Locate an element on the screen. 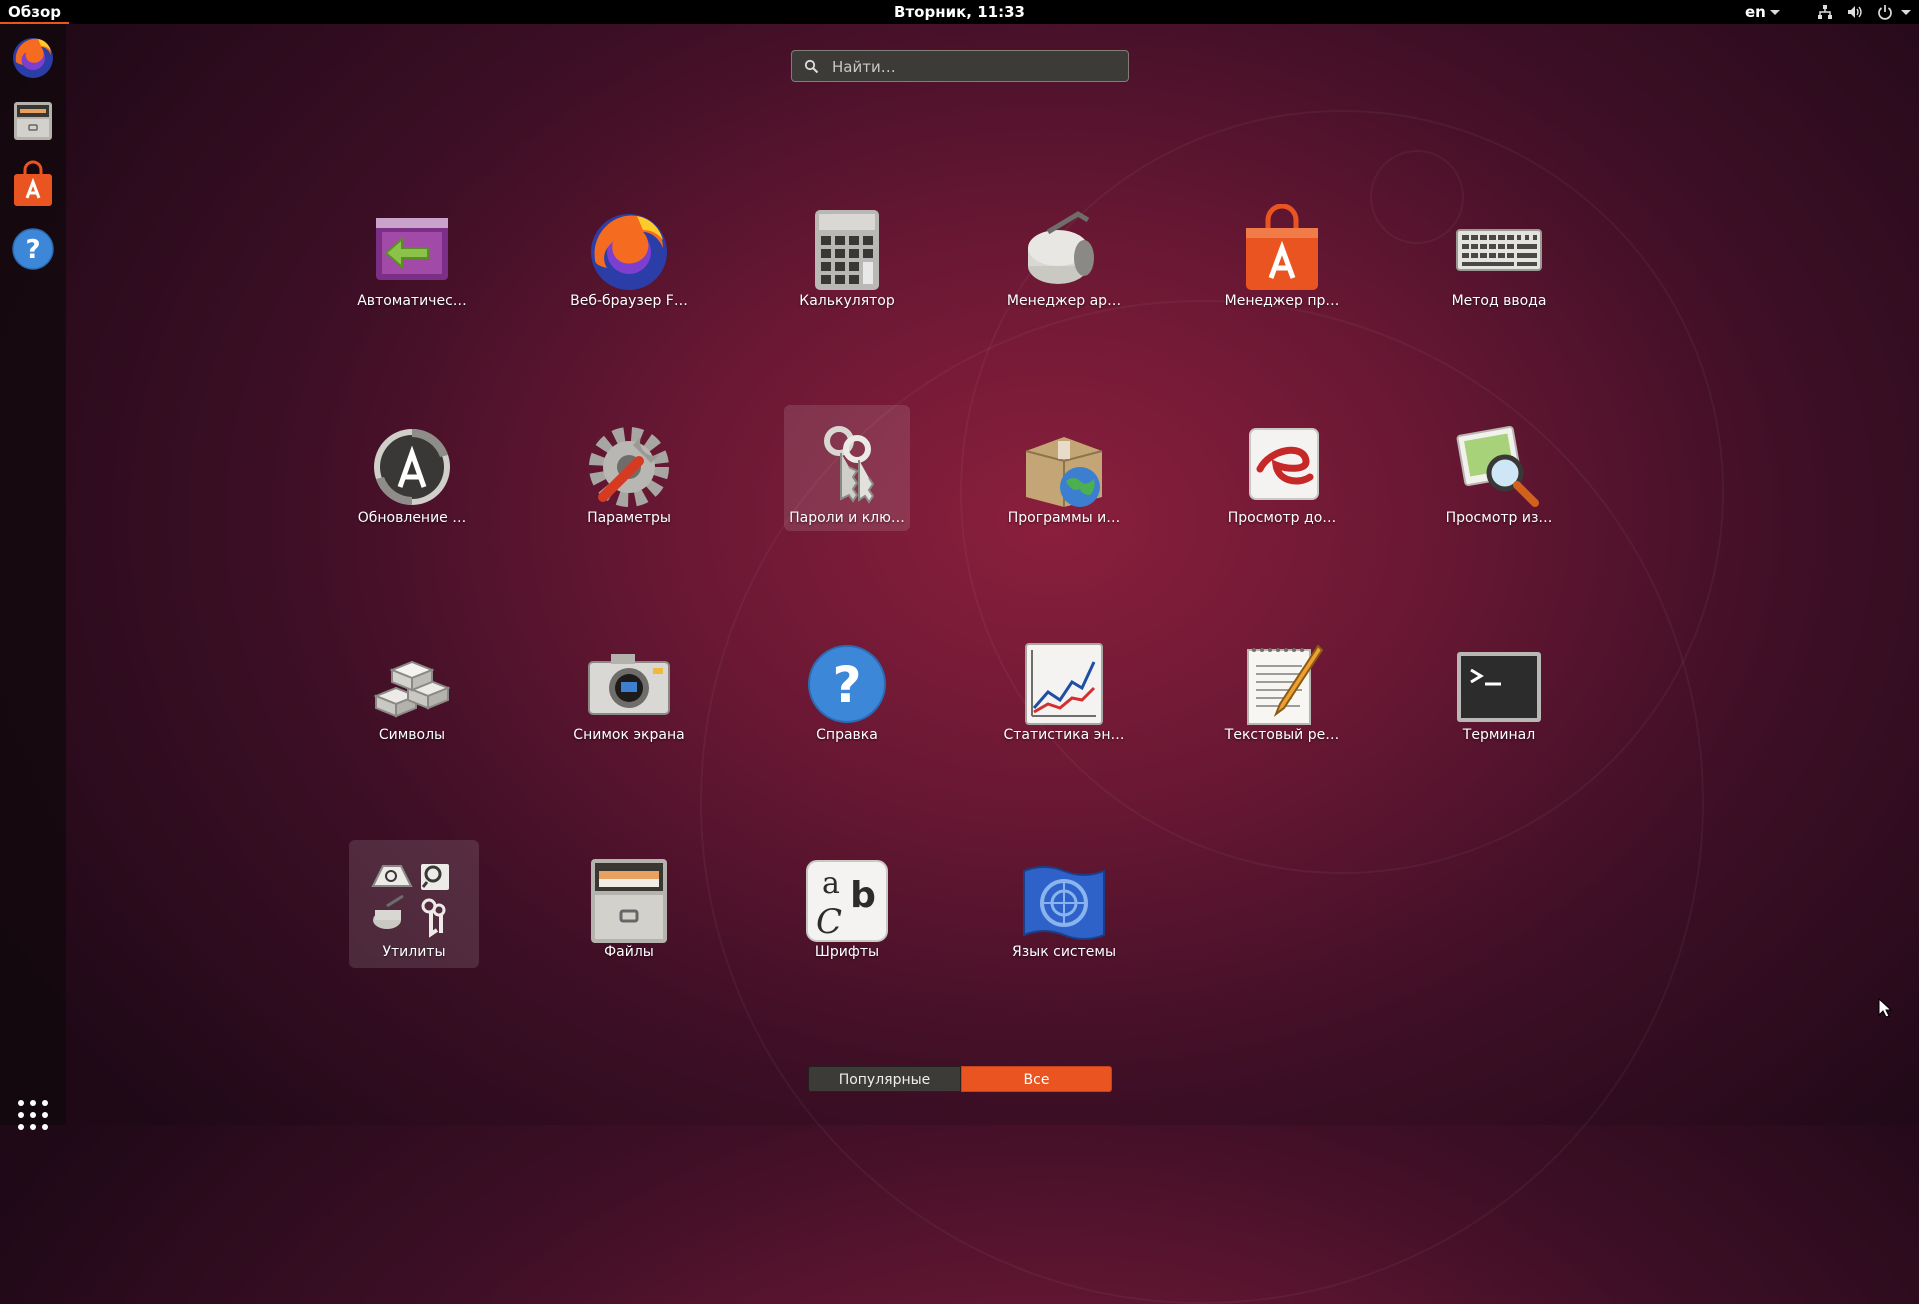 Image resolution: width=1919 pixels, height=1304 pixels. app-help: ? Справка is located at coordinates (847, 693).